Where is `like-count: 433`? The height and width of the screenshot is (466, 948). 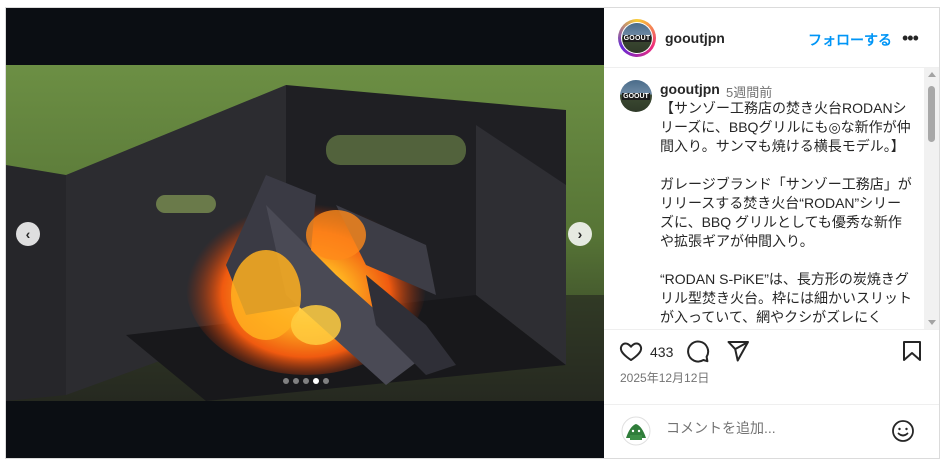
like-count: 433 is located at coordinates (661, 352).